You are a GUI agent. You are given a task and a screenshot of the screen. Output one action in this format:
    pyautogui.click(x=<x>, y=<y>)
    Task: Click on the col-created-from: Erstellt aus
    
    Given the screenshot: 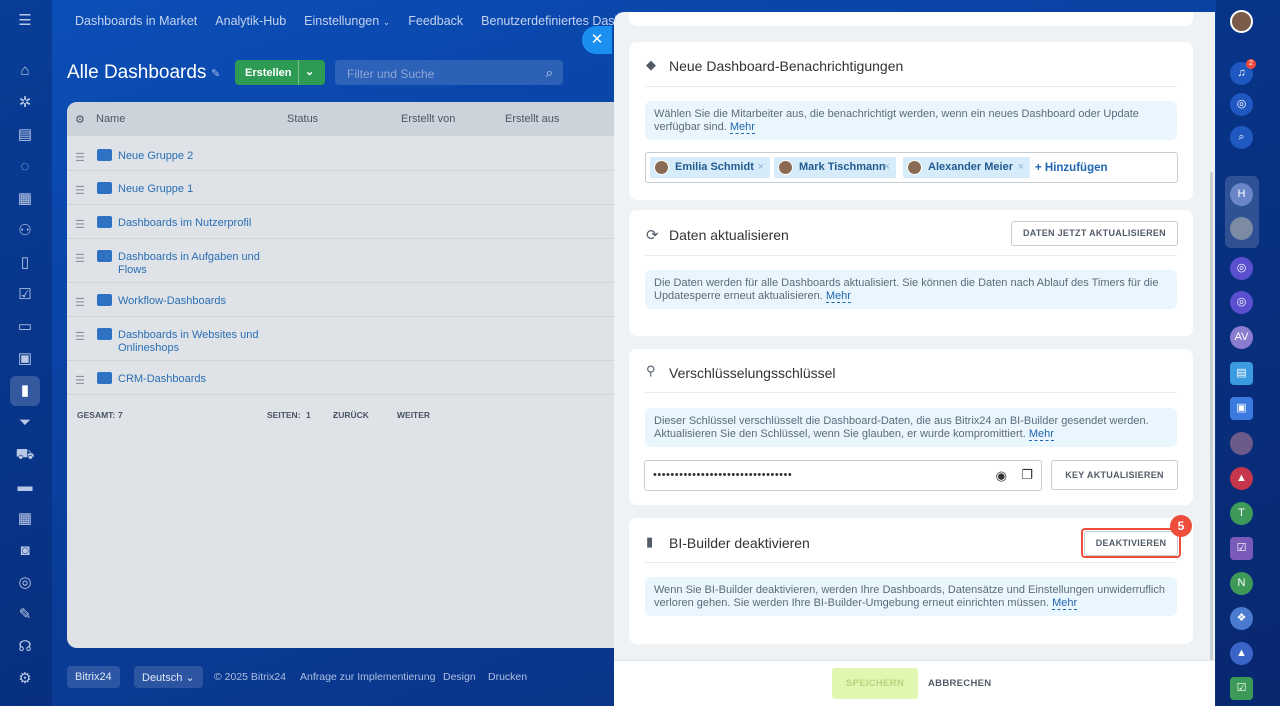 What is the action you would take?
    pyautogui.click(x=532, y=119)
    